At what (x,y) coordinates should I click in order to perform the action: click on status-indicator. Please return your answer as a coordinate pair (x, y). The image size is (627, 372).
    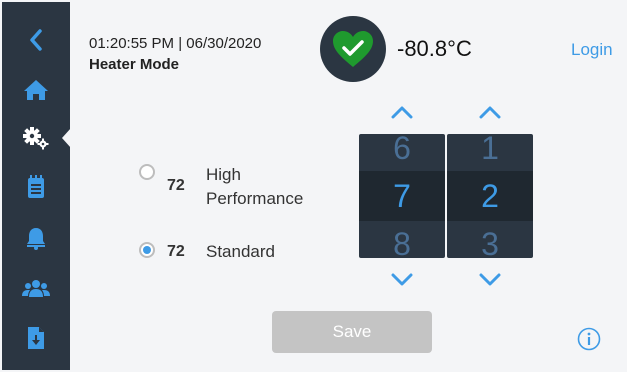
    Looking at the image, I should click on (353, 49).